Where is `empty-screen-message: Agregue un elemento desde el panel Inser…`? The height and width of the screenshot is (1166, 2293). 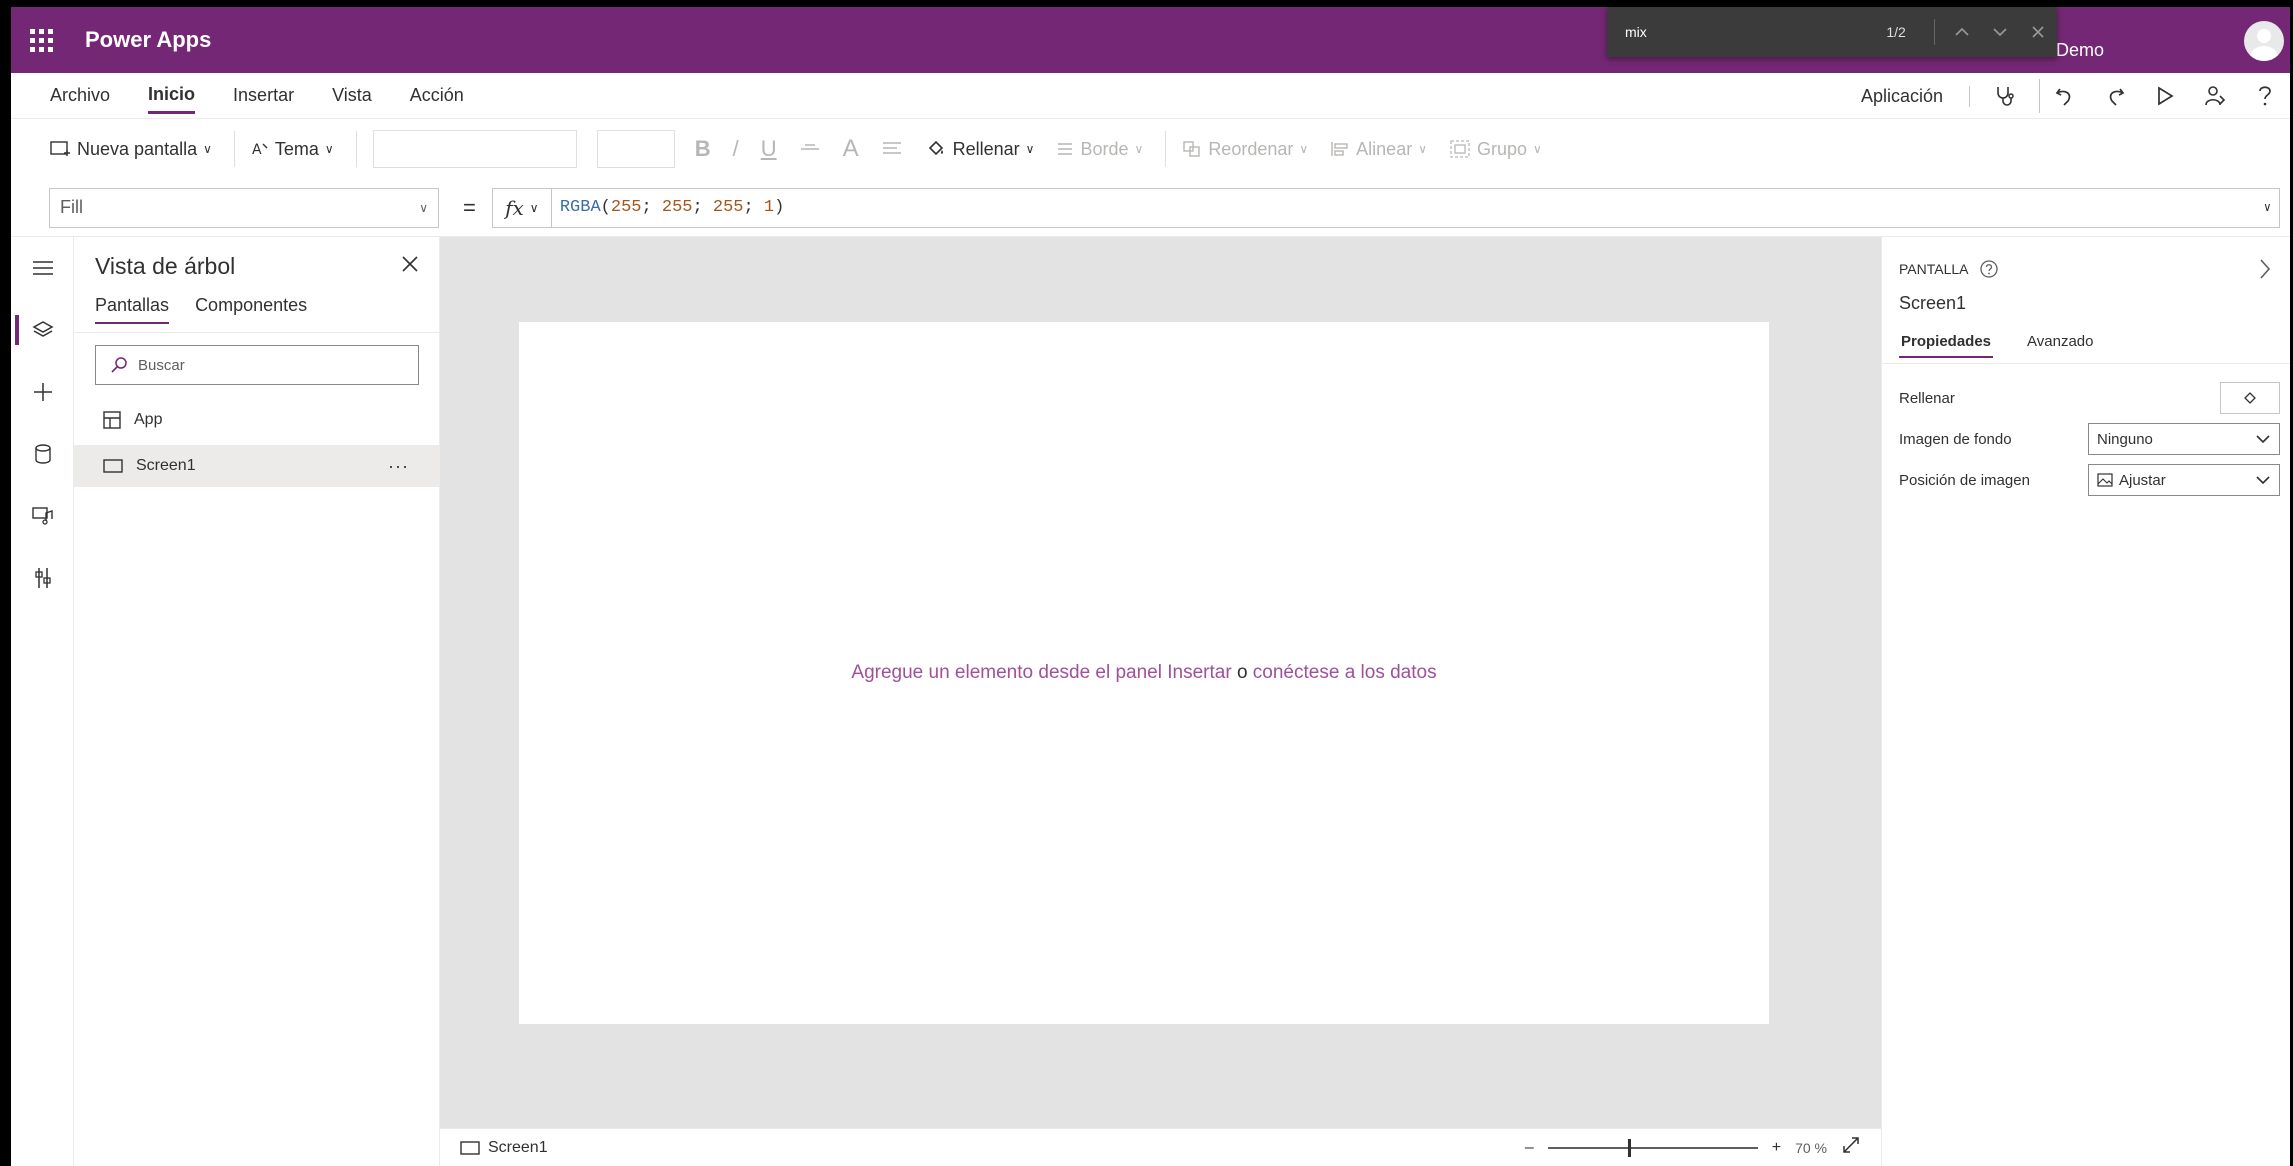 empty-screen-message: Agregue un elemento desde el panel Inser… is located at coordinates (1144, 673).